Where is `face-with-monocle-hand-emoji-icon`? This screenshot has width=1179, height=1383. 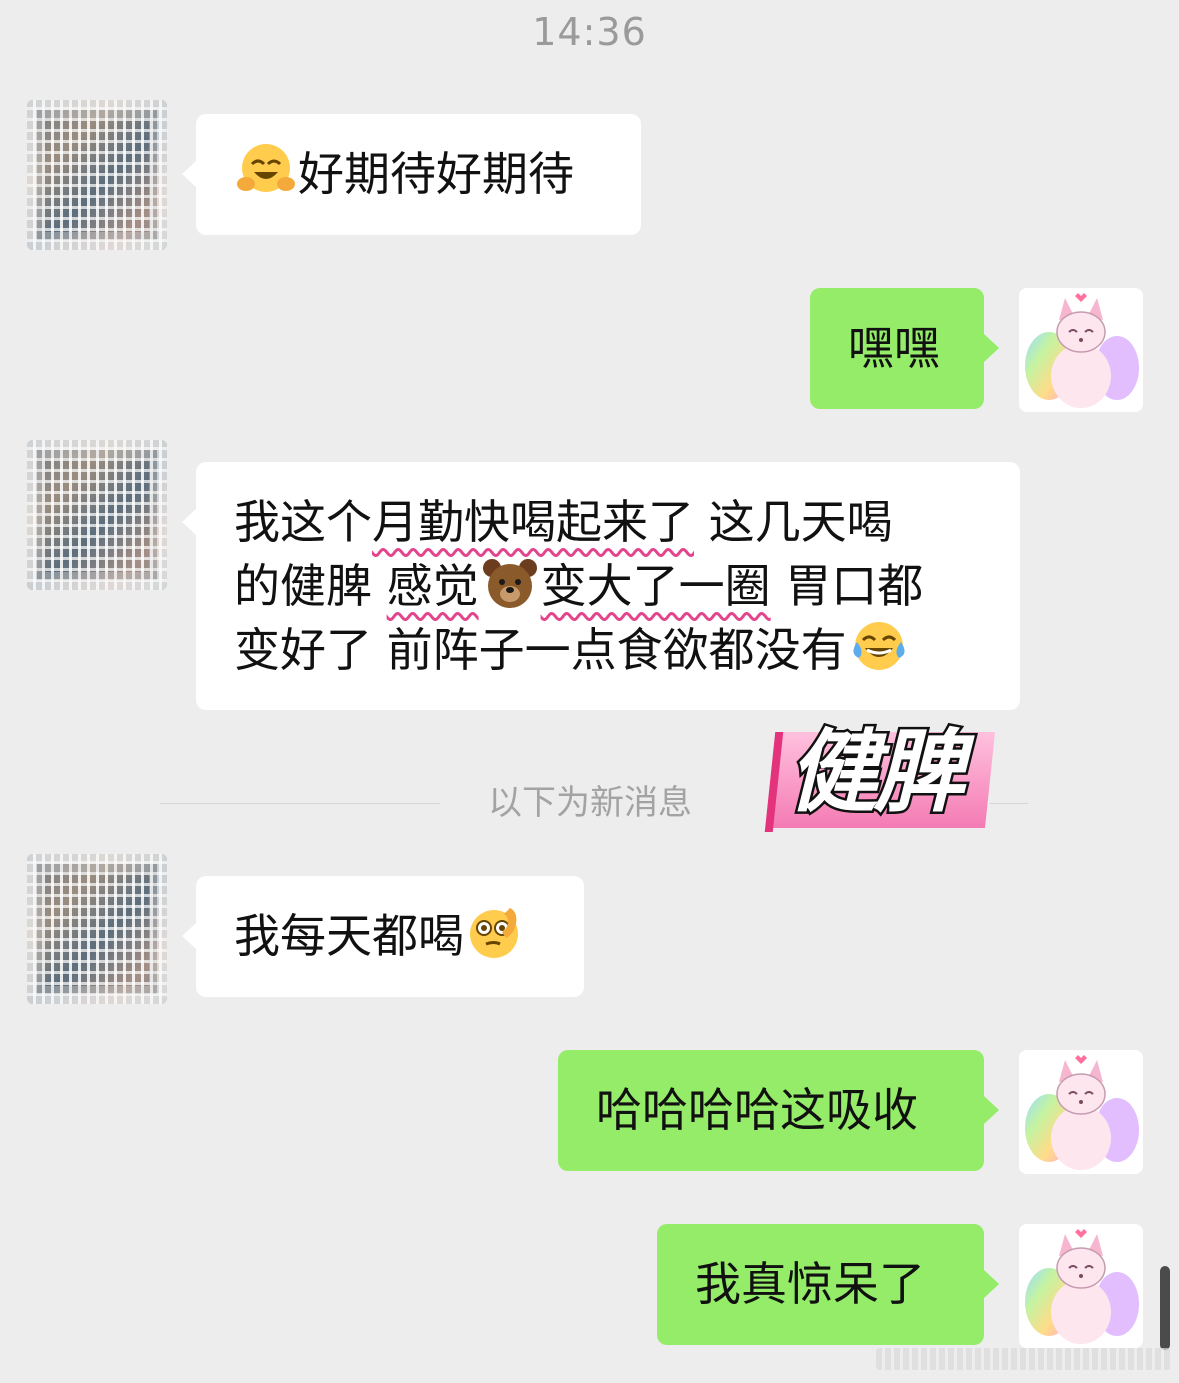
face-with-monocle-hand-emoji-icon is located at coordinates (494, 933).